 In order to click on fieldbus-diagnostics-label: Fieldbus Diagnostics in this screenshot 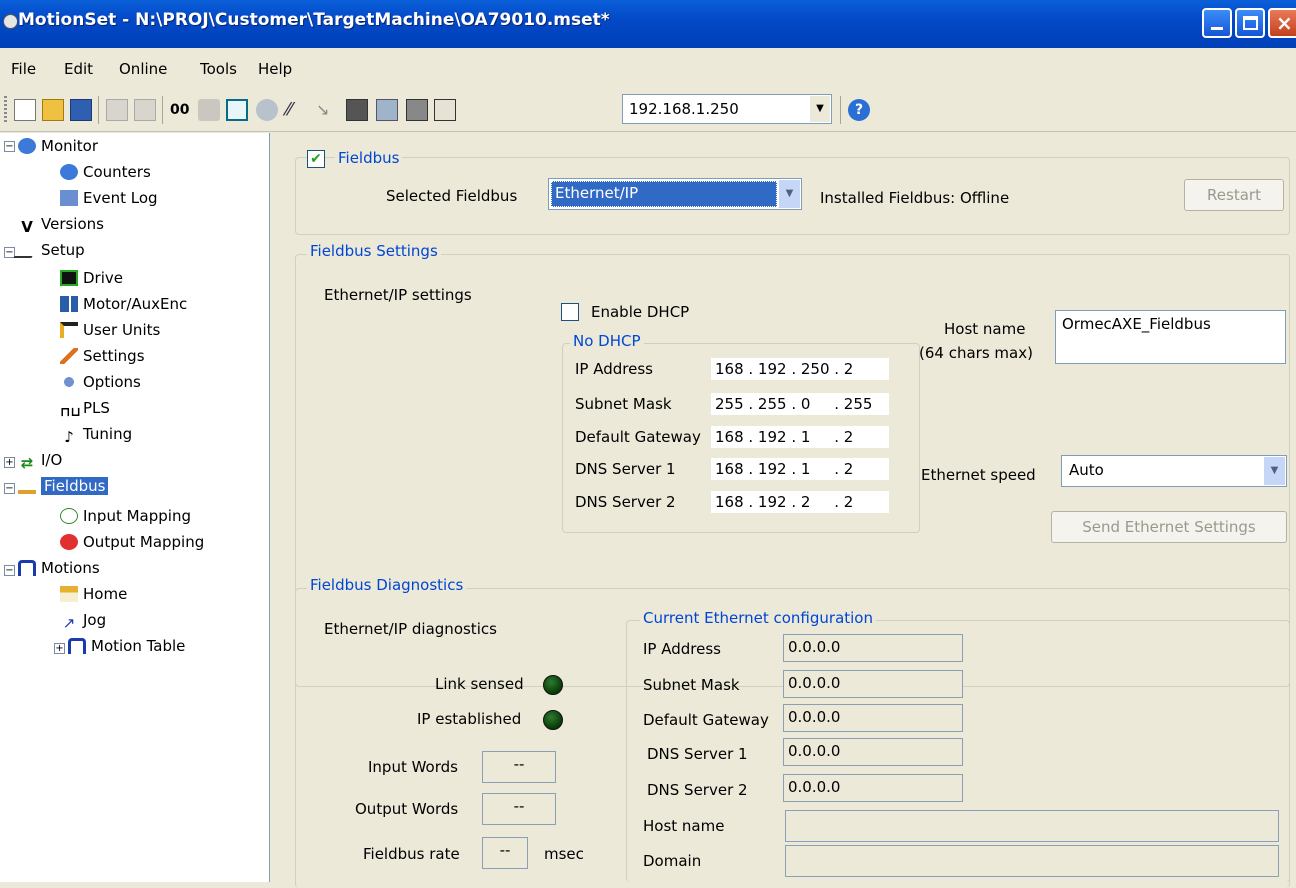, I will do `click(387, 585)`.